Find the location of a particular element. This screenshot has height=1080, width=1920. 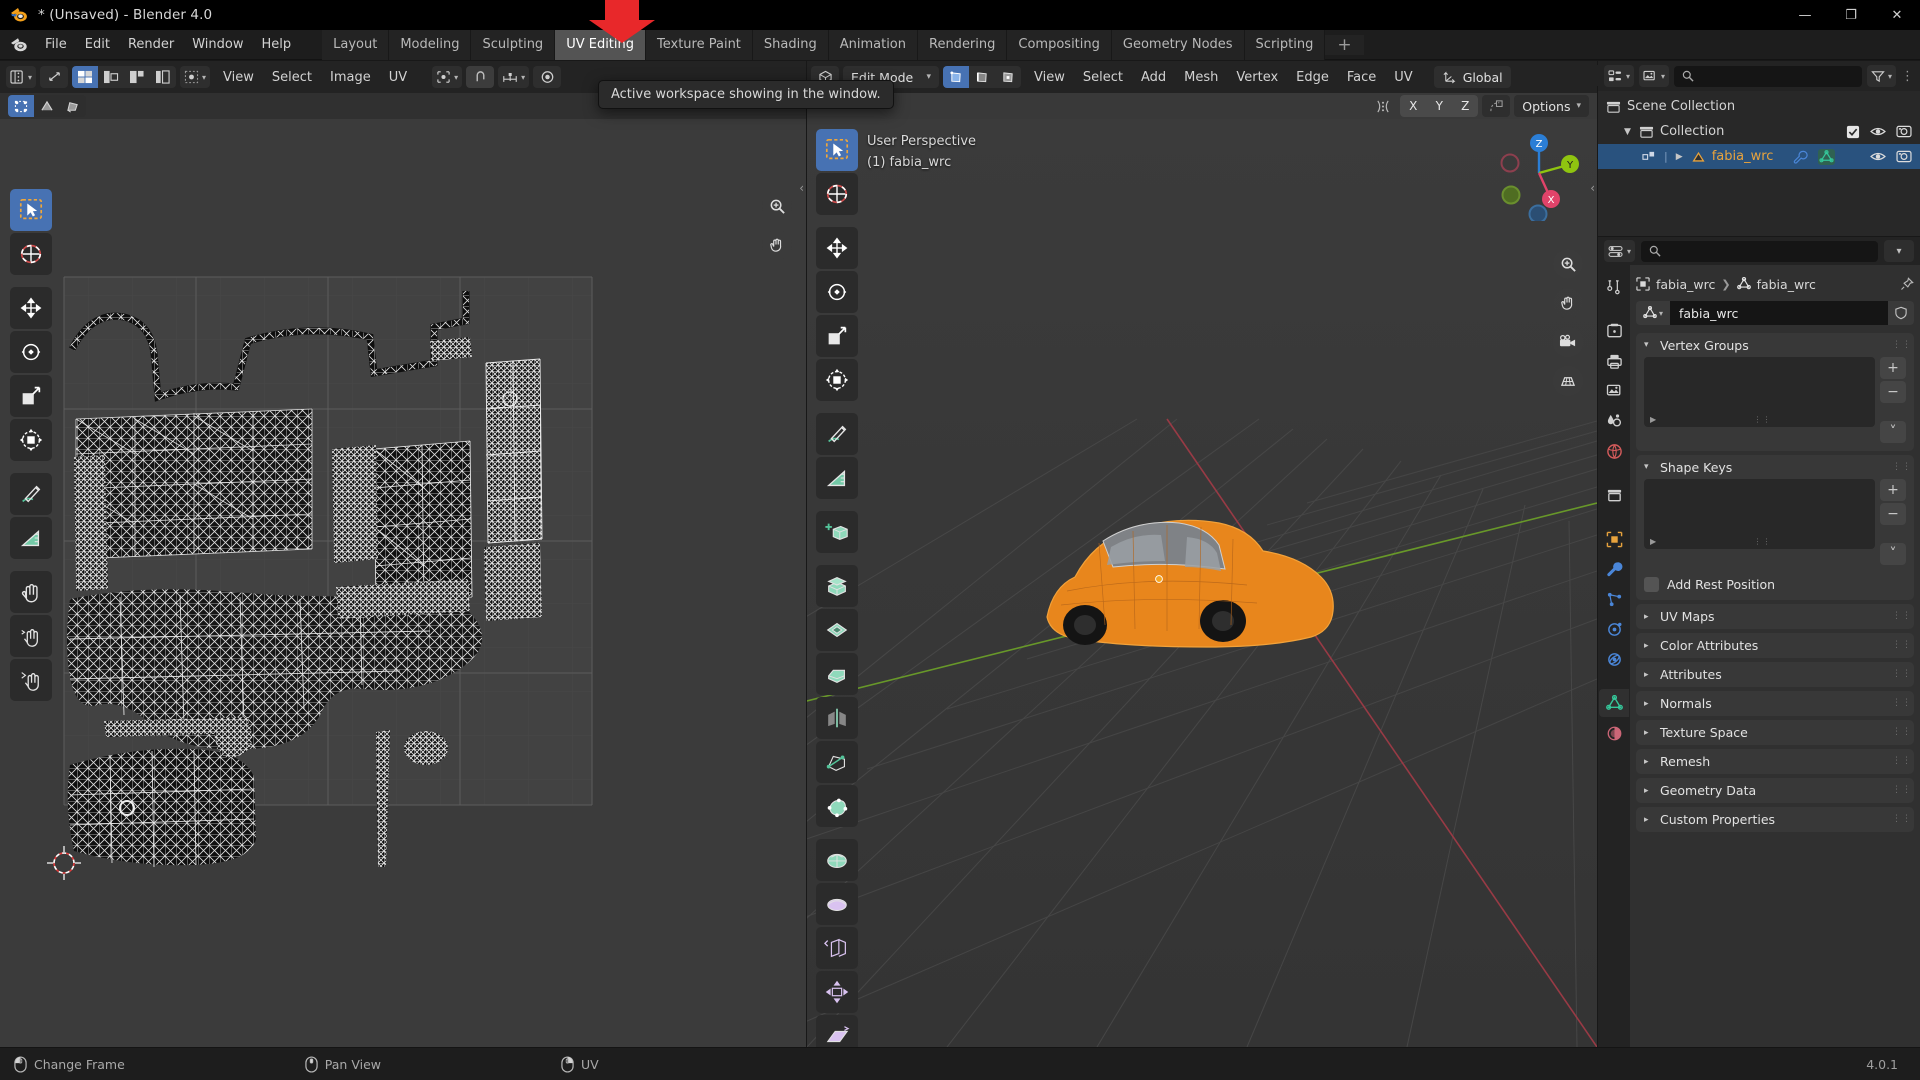

uv-menu-view: View is located at coordinates (238, 77).